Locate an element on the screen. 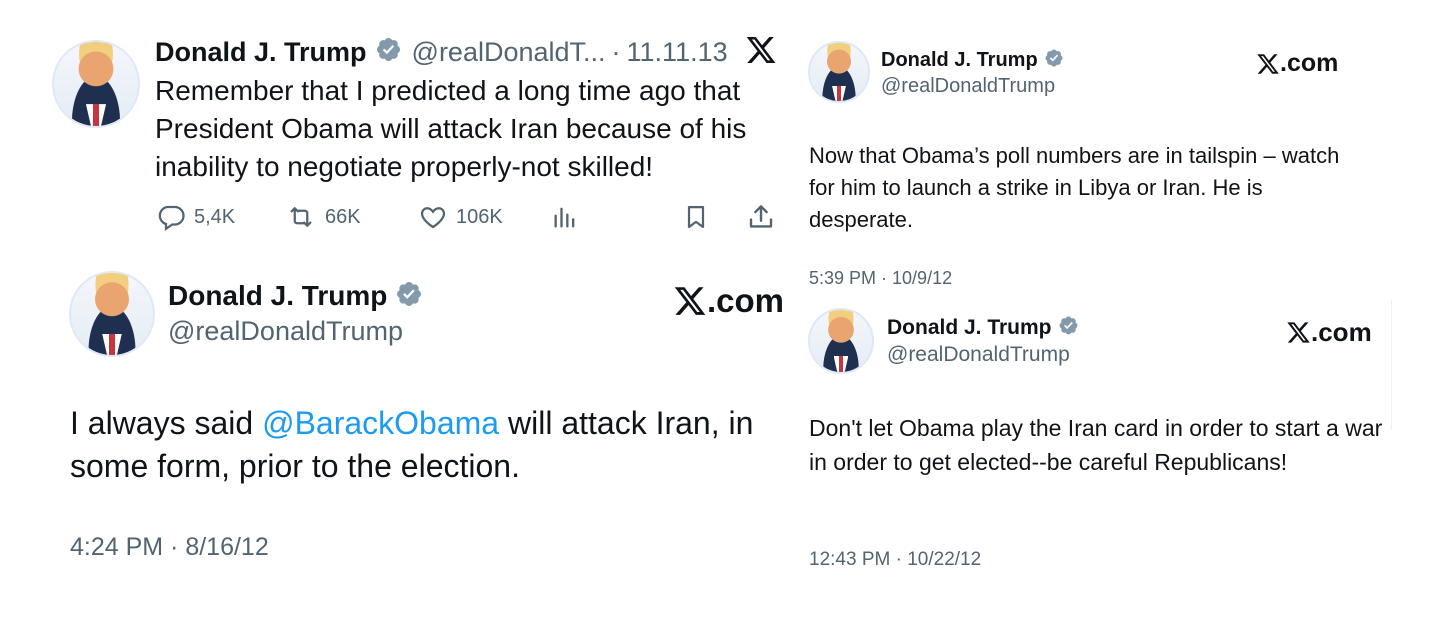 The image size is (1456, 624). analytics-icon is located at coordinates (564, 217).